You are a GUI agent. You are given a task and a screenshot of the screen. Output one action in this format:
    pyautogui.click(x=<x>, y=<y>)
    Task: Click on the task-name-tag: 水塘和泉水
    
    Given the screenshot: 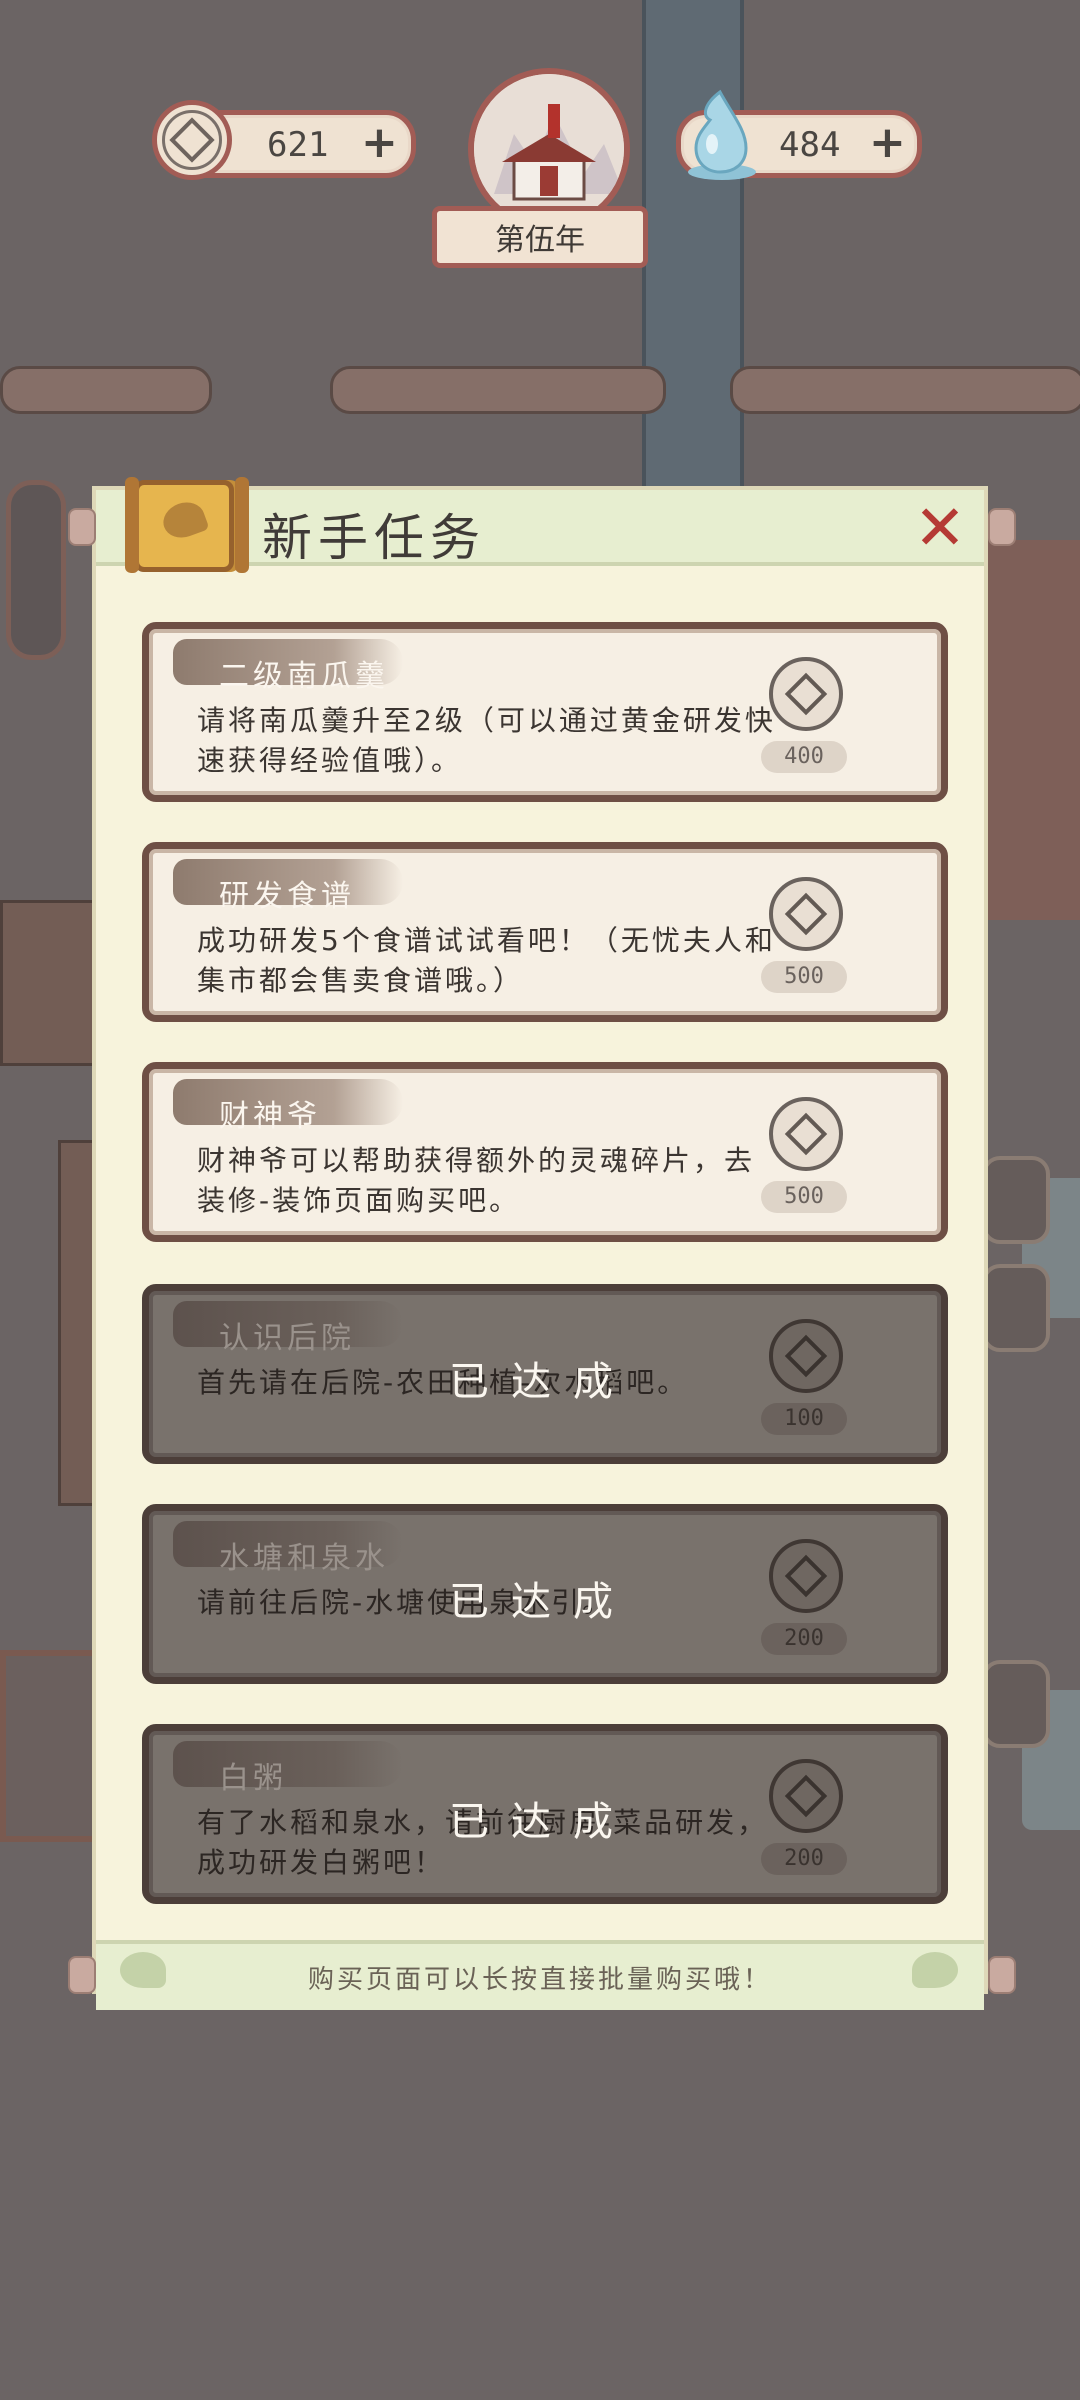 What is the action you would take?
    pyautogui.click(x=288, y=1548)
    